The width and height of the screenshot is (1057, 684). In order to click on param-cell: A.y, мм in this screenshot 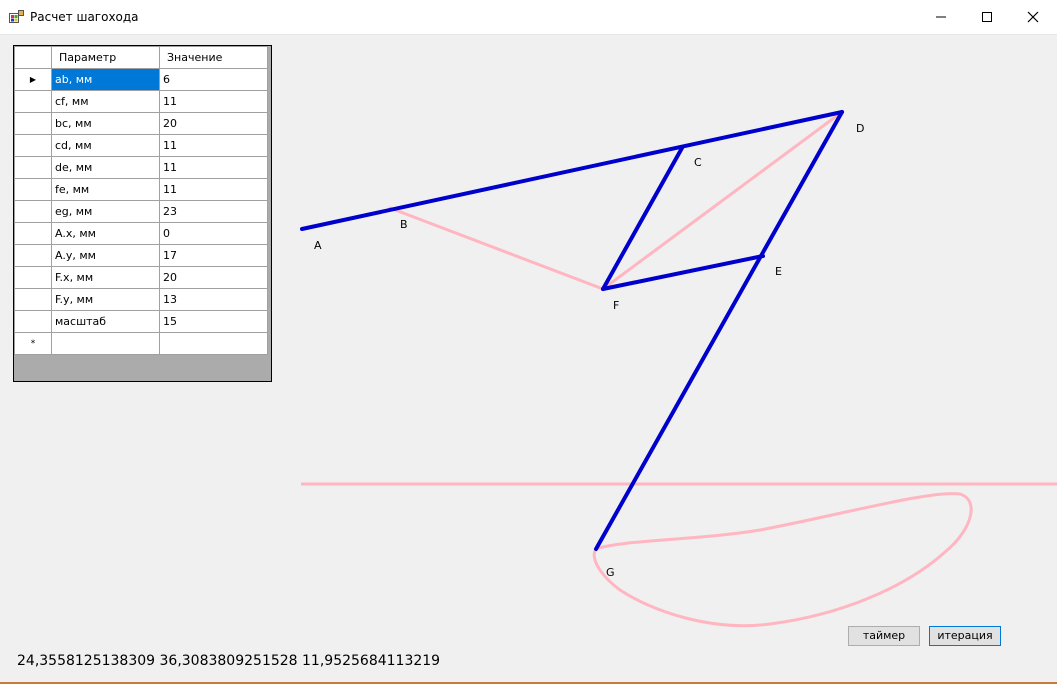, I will do `click(105, 255)`.